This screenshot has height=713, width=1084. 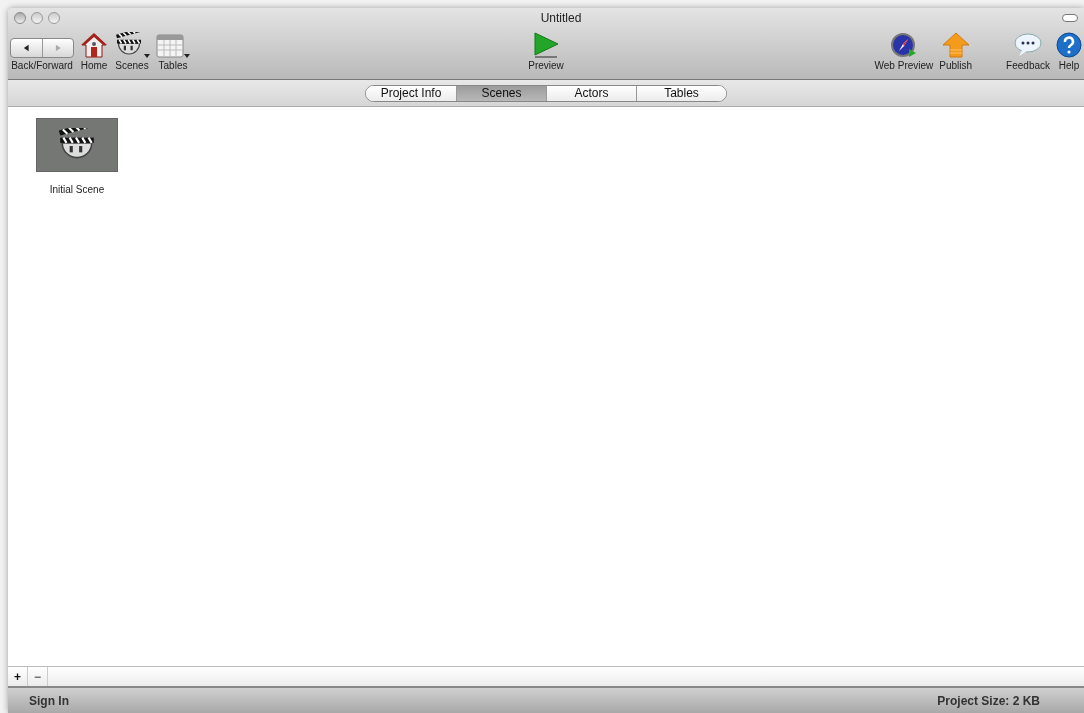 I want to click on play-icon, so click(x=546, y=45).